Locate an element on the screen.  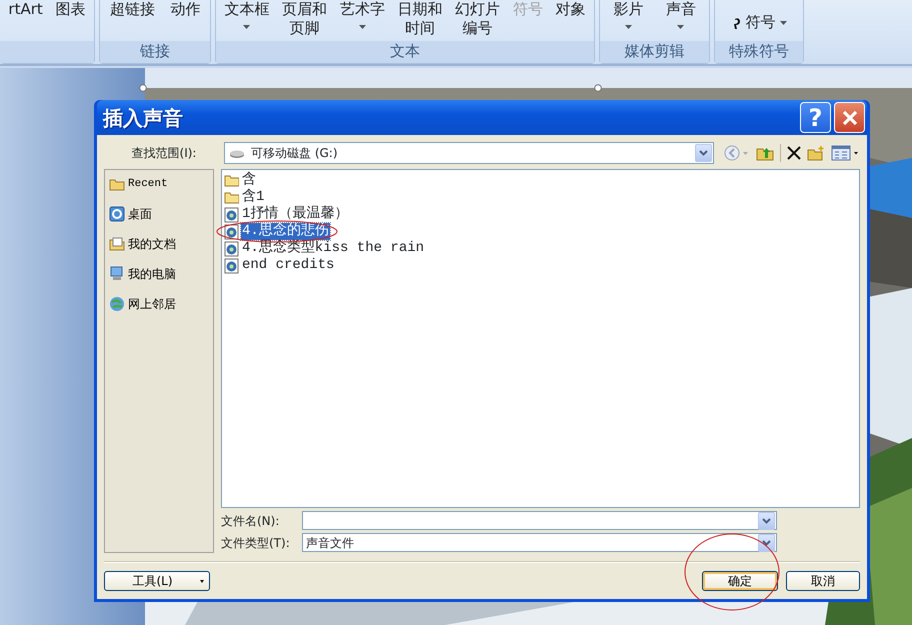
ribbon-button: 声音 is located at coordinates (681, 20).